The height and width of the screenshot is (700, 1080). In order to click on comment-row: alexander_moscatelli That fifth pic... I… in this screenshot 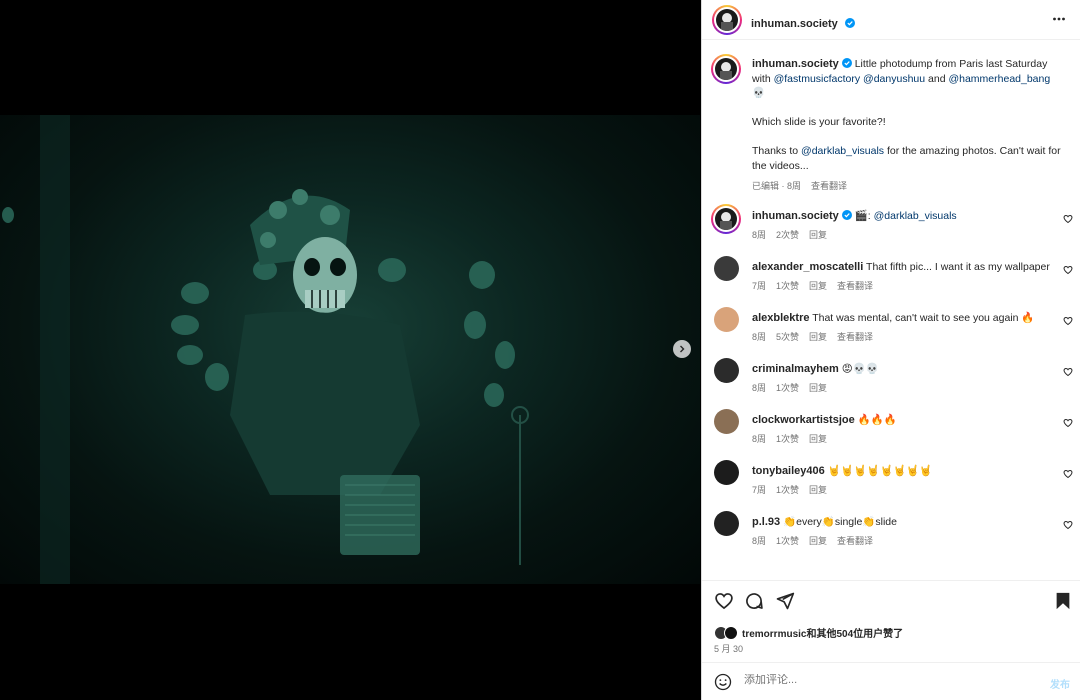, I will do `click(891, 275)`.